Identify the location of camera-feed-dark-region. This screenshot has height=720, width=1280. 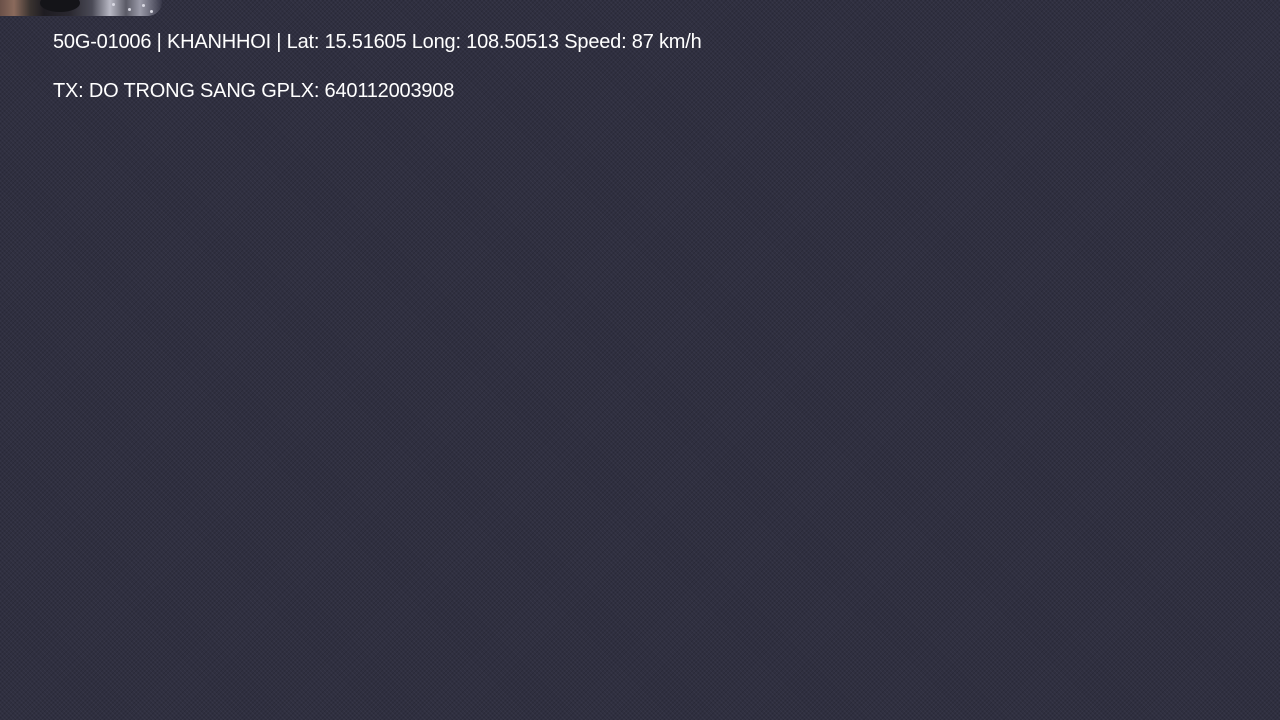
(60, 6).